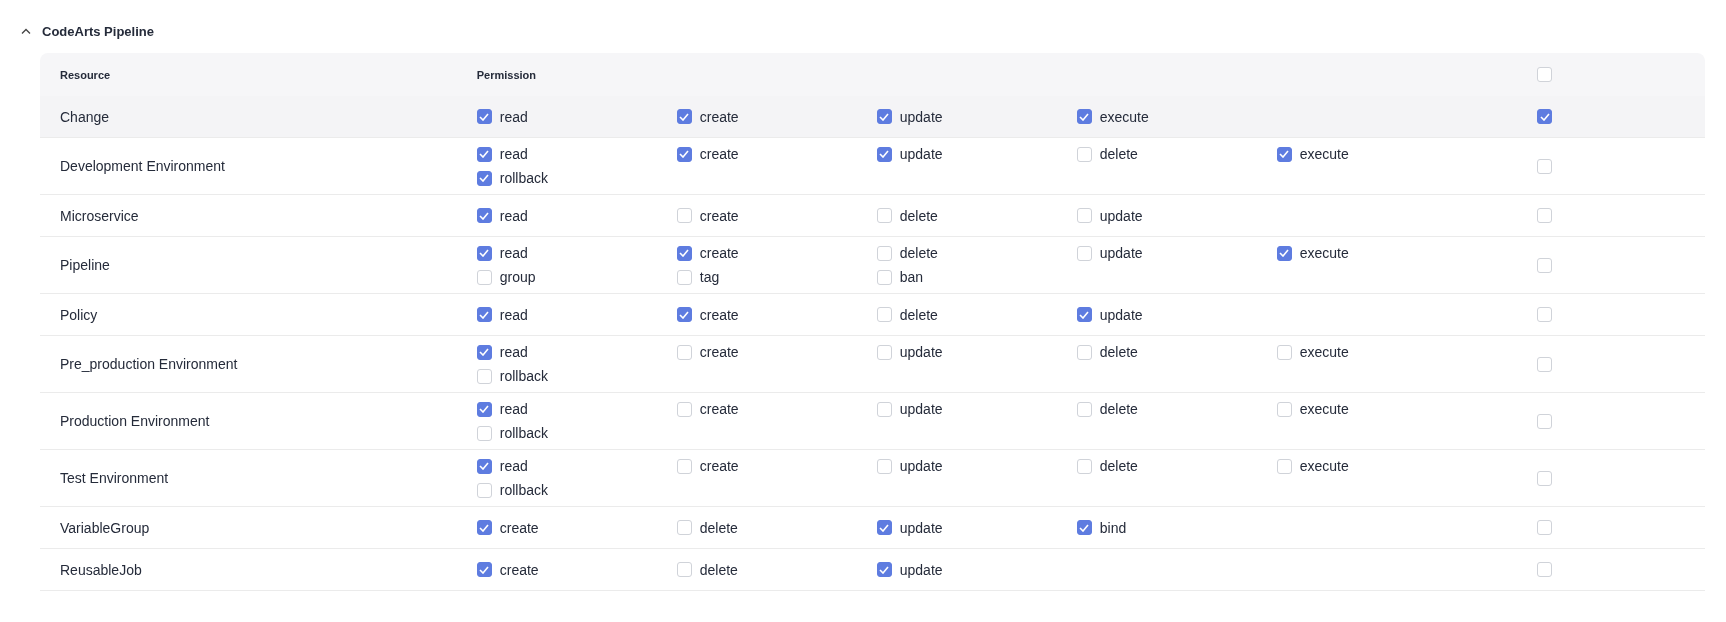 The image size is (1726, 622). What do you see at coordinates (26, 31) in the screenshot?
I see `chevron-icon` at bounding box center [26, 31].